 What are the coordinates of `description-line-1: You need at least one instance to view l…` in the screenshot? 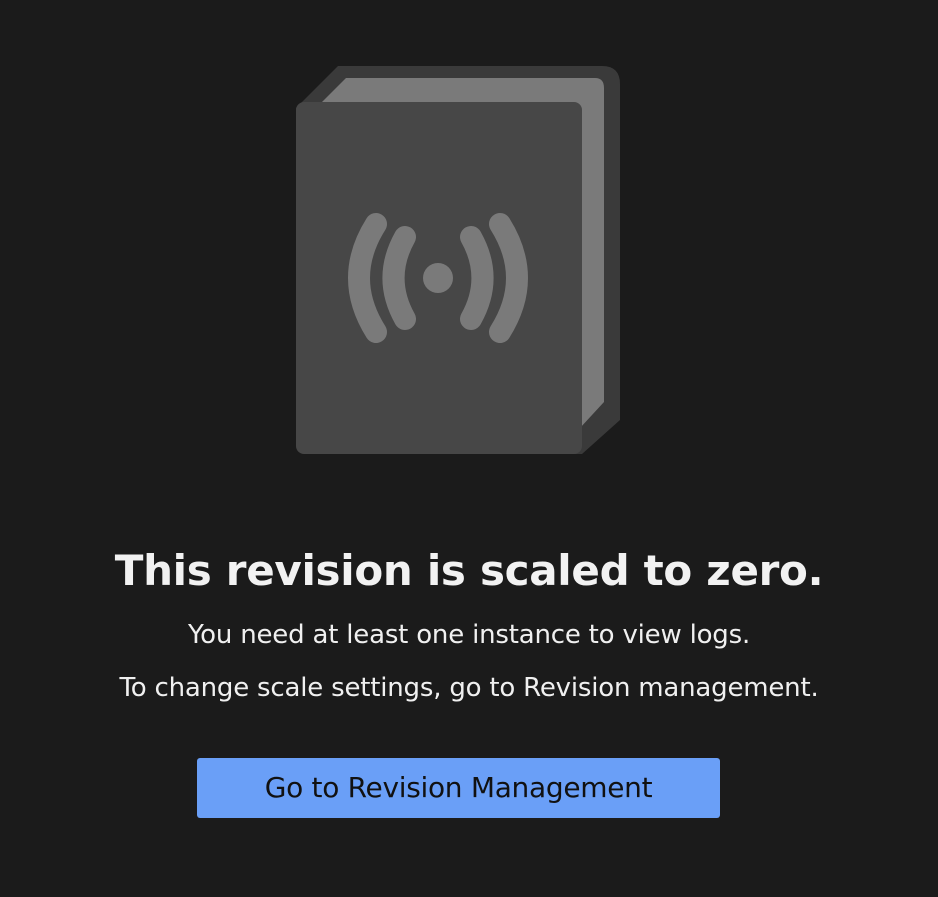 It's located at (469, 635).